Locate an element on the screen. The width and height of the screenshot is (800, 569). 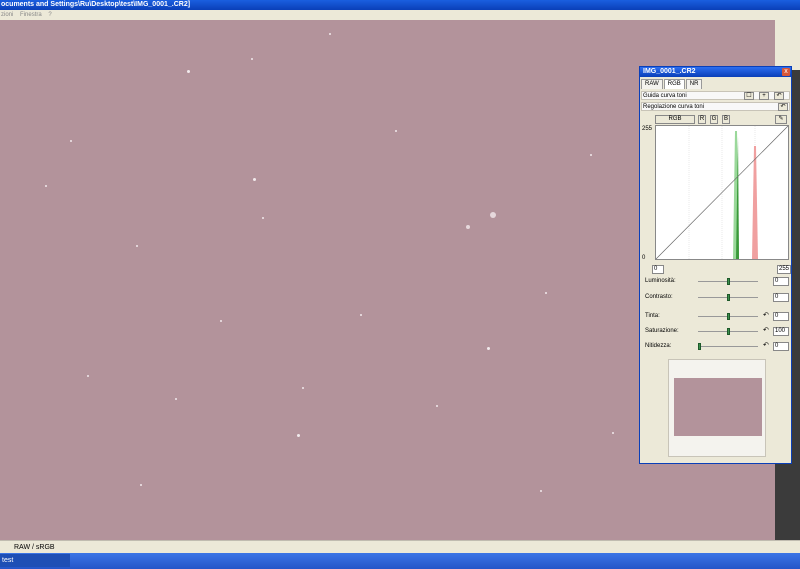
curve-input-high-field: 255 is located at coordinates (784, 269).